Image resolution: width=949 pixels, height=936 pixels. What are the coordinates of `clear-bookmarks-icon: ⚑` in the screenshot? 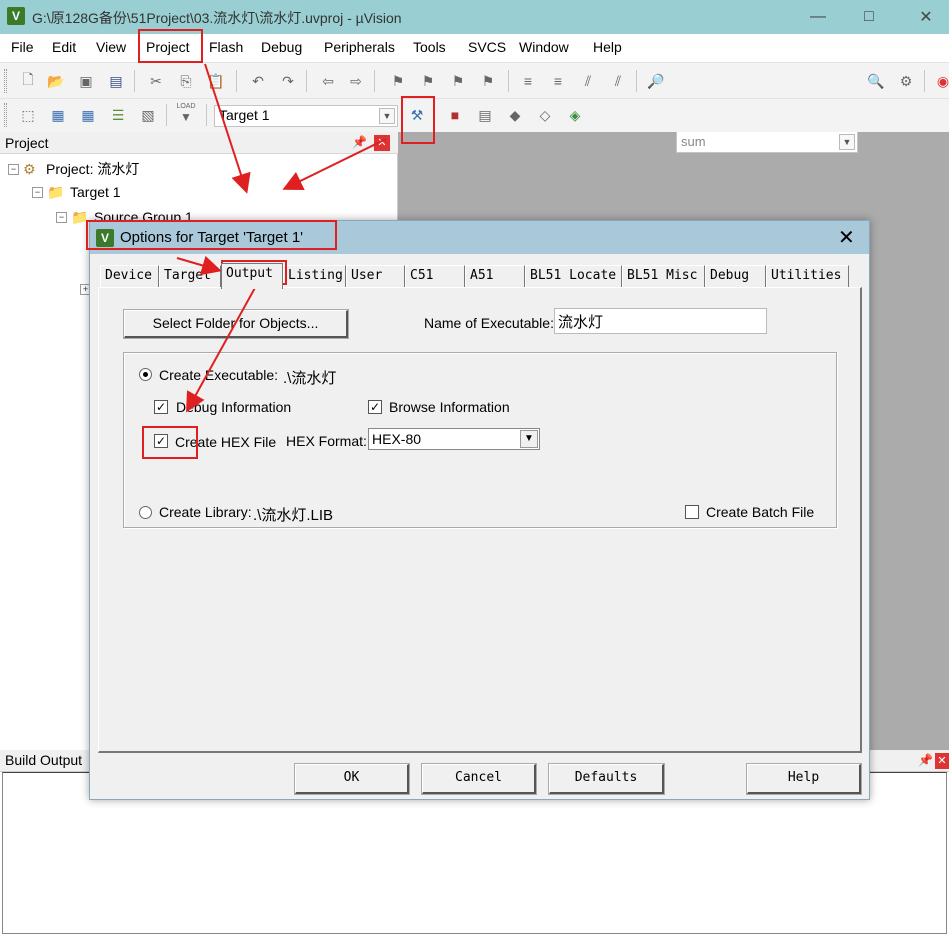 It's located at (488, 81).